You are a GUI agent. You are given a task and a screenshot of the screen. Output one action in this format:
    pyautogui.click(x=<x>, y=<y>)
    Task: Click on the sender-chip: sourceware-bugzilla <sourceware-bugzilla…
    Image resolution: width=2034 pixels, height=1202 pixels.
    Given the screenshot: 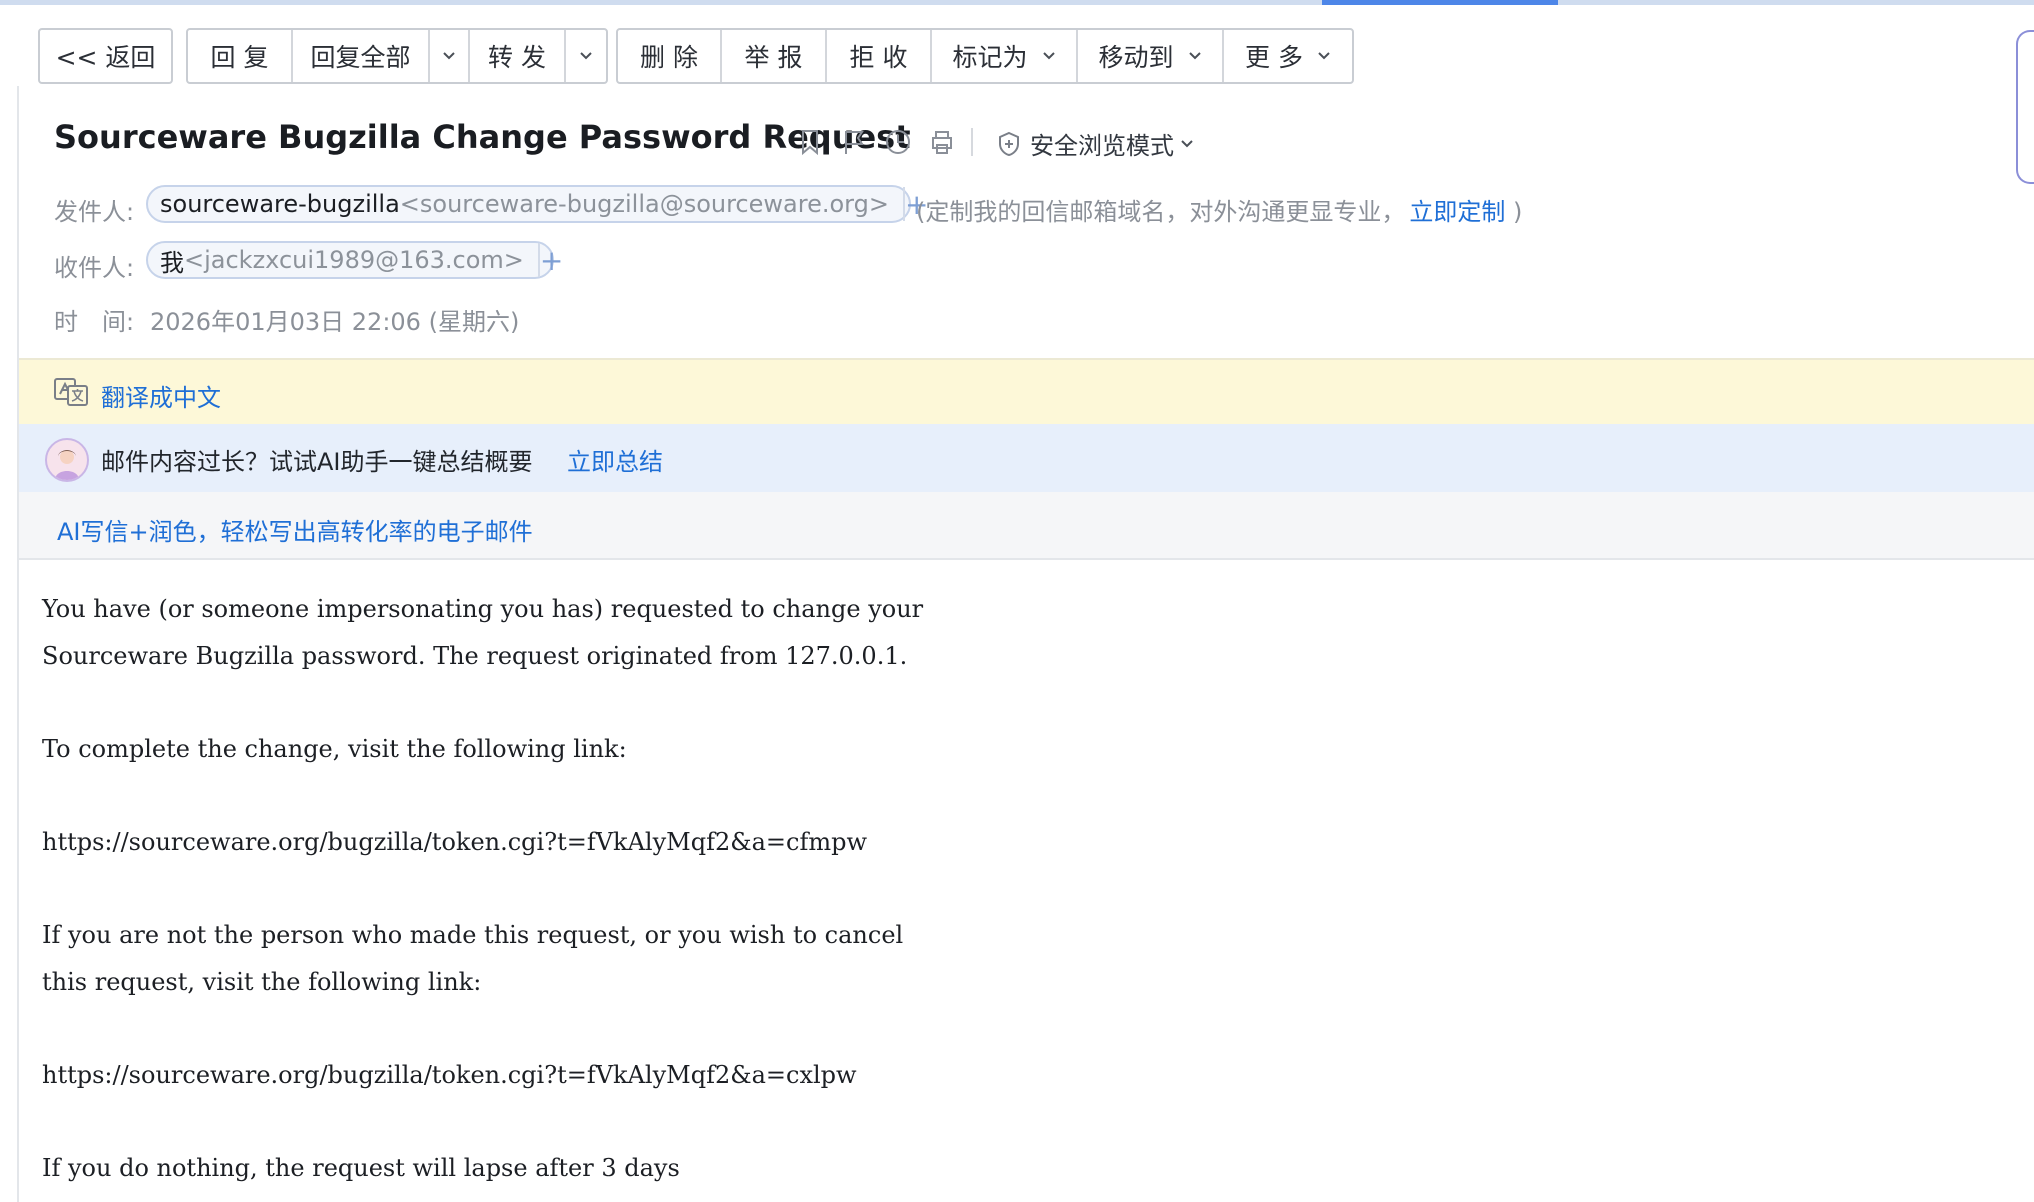 What is the action you would take?
    pyautogui.click(x=537, y=204)
    